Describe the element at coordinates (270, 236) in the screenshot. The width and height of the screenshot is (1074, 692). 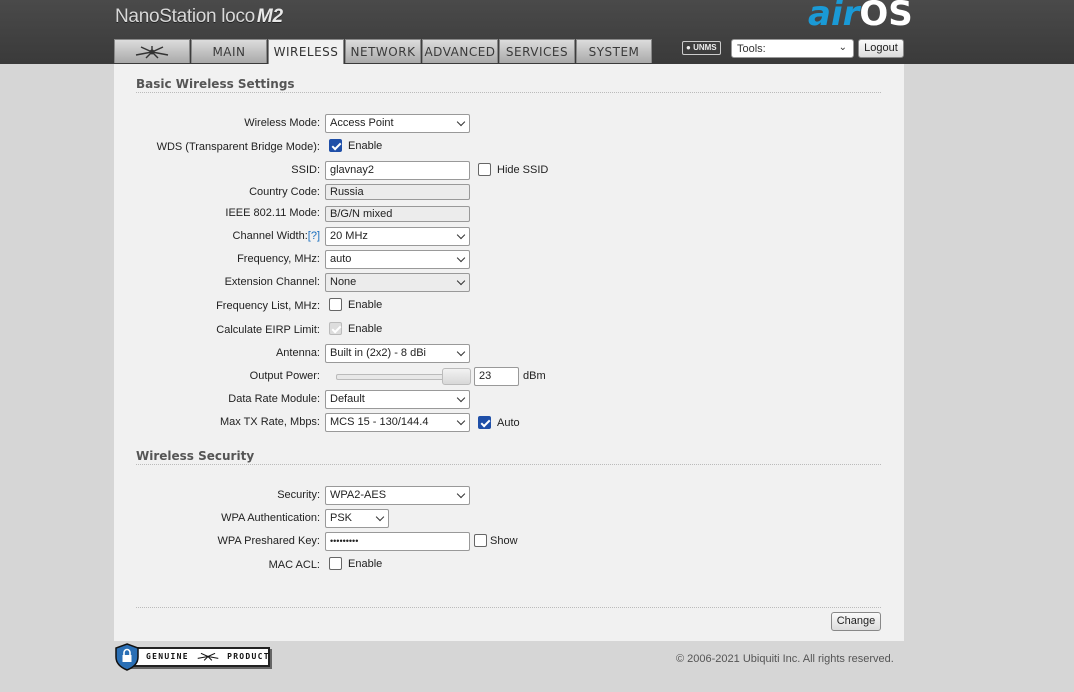
I see `channel-width-label-text: Channel Width:` at that location.